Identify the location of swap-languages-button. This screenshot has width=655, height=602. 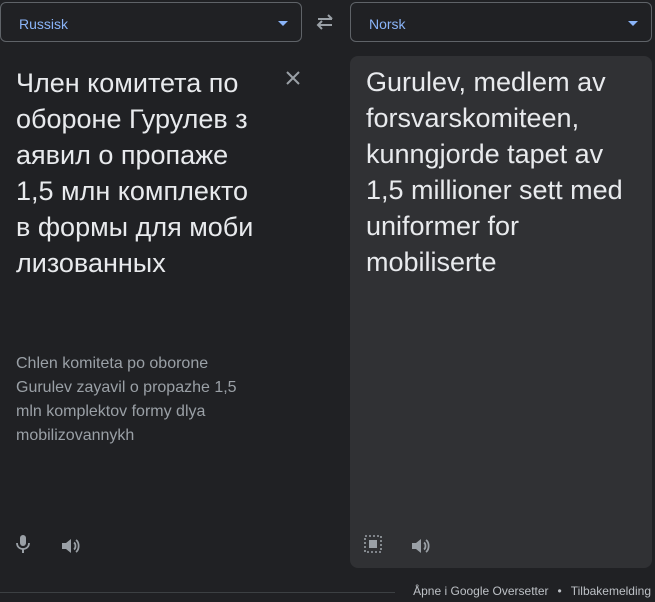
(325, 22).